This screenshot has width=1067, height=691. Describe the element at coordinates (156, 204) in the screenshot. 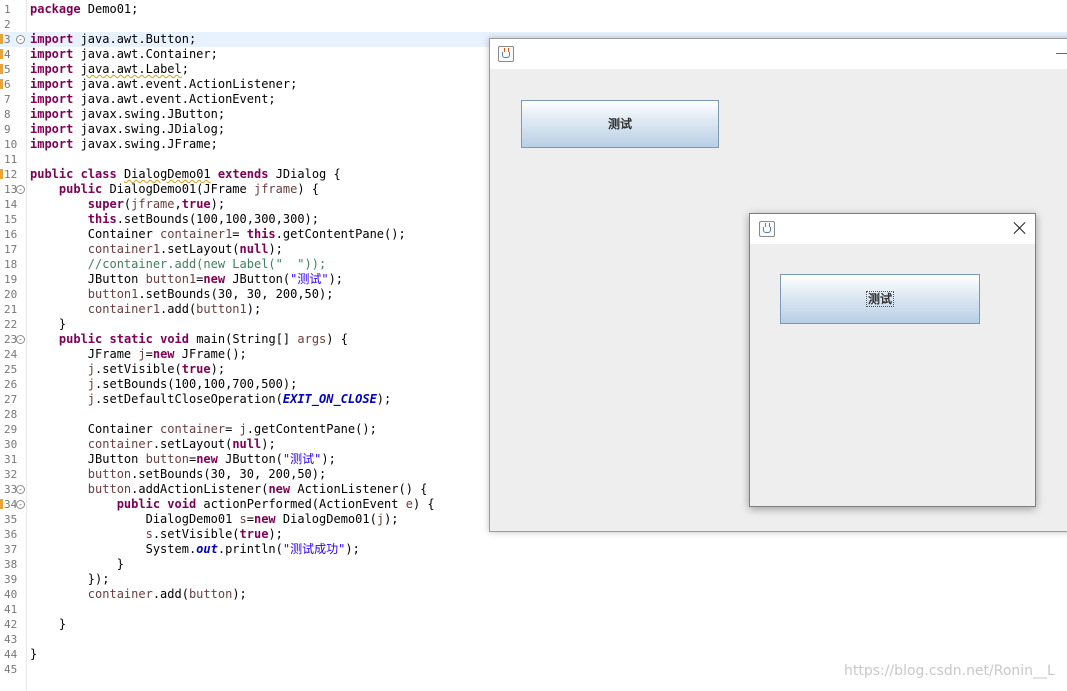

I see `code-text: super(jframe,true);` at that location.